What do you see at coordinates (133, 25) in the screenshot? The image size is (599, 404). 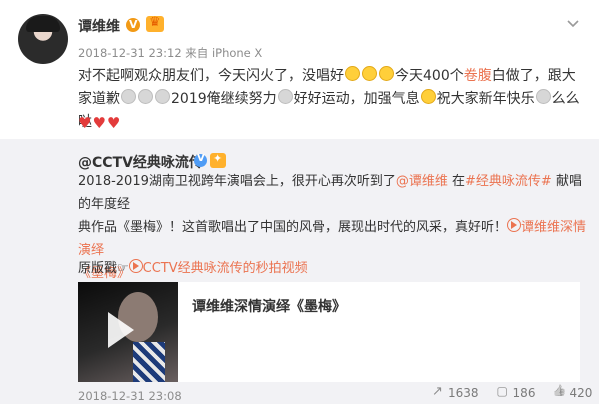 I see `verified-badge-icon` at bounding box center [133, 25].